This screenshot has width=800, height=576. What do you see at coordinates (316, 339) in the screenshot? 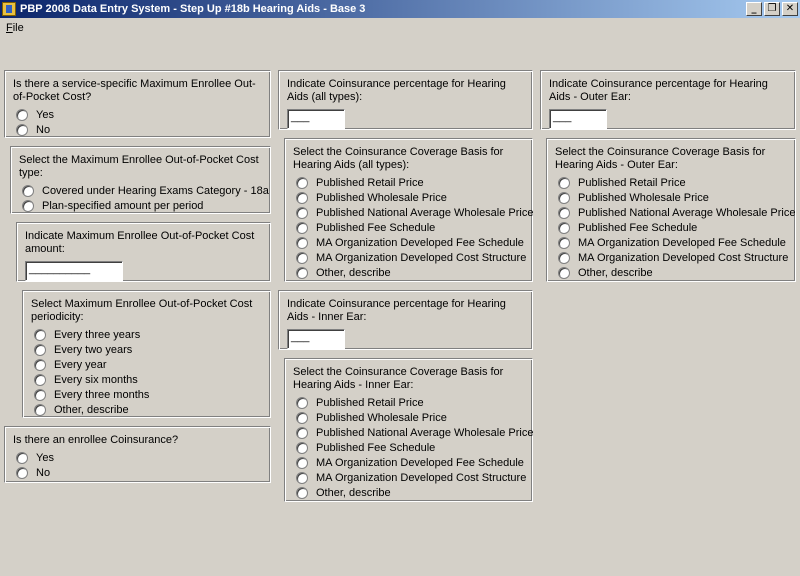
I see `coins-inner-input: ___` at bounding box center [316, 339].